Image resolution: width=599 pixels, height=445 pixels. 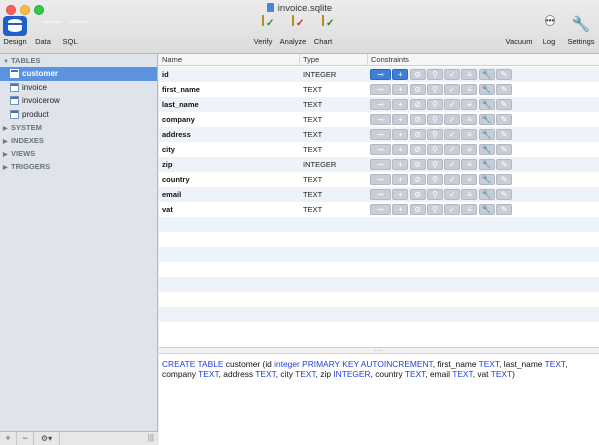 I want to click on data-button: Data, so click(x=43, y=31).